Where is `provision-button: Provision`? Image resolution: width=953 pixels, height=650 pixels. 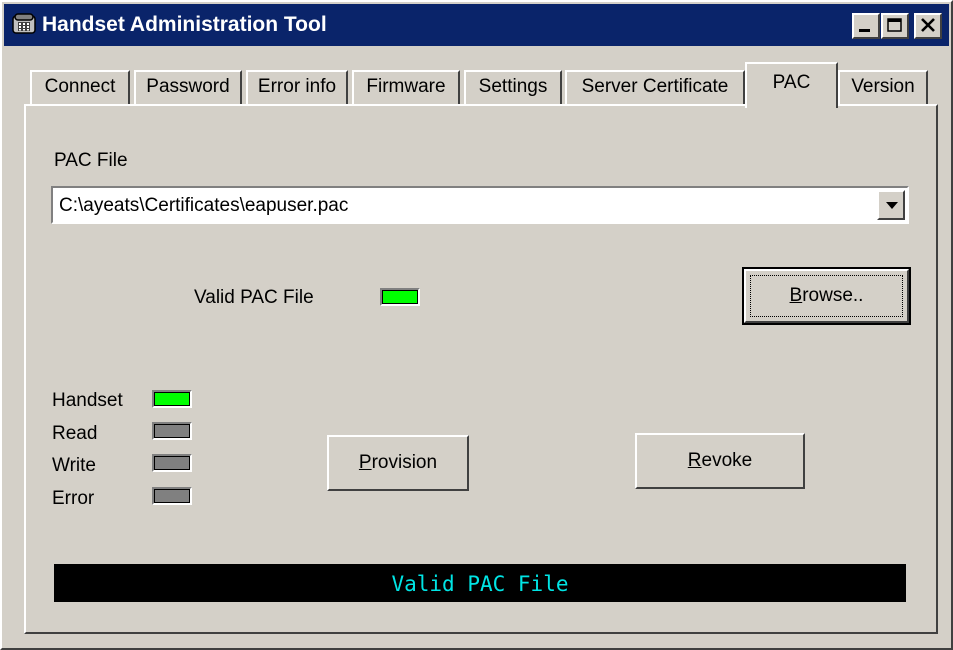 provision-button: Provision is located at coordinates (398, 463).